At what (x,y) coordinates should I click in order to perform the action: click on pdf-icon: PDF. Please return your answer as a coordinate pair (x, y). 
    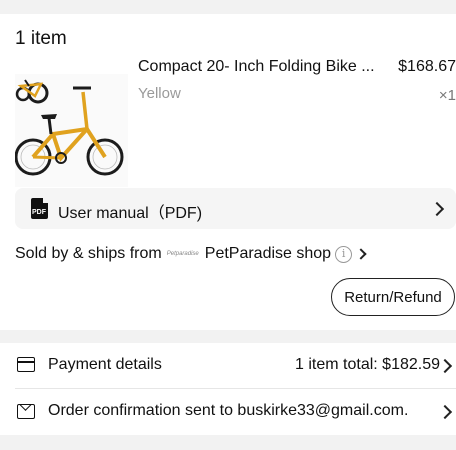
    Looking at the image, I should click on (39, 208).